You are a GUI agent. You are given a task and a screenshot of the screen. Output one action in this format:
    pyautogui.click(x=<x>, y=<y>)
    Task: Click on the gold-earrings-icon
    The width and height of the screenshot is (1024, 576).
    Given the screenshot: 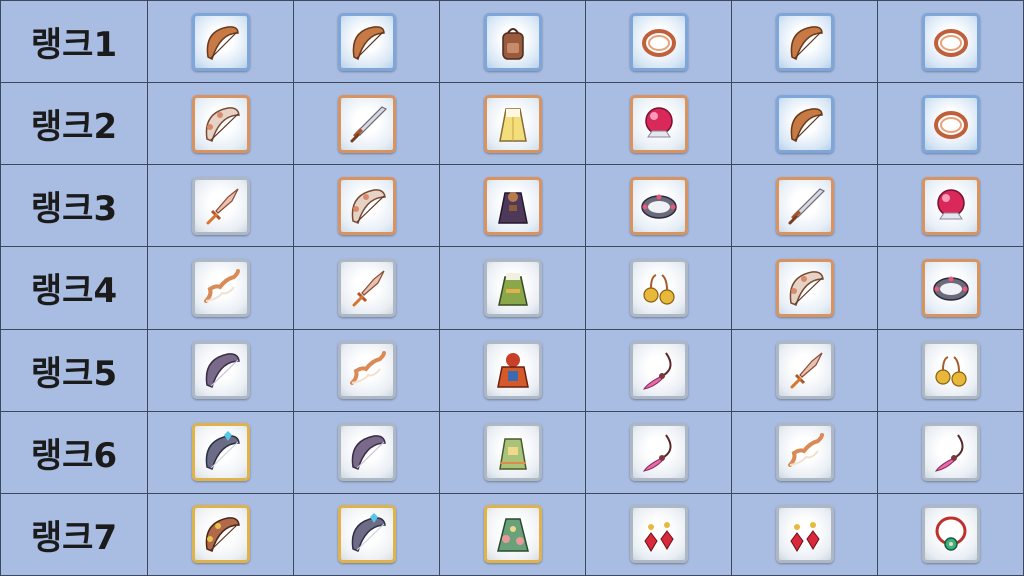 What is the action you would take?
    pyautogui.click(x=951, y=370)
    